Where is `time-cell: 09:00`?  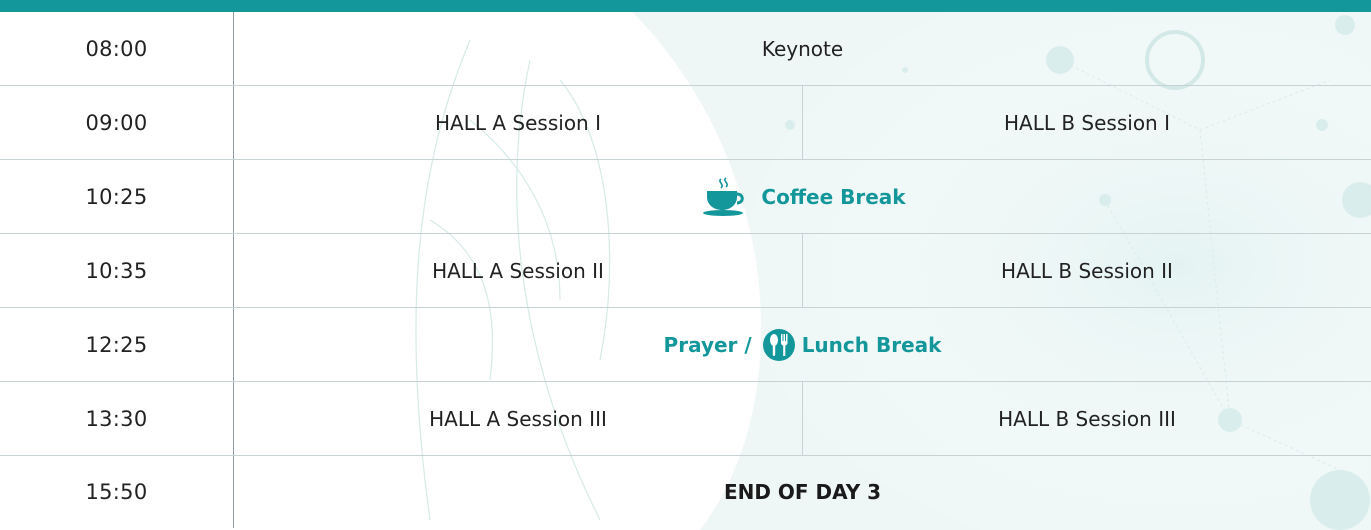
time-cell: 09:00 is located at coordinates (117, 122).